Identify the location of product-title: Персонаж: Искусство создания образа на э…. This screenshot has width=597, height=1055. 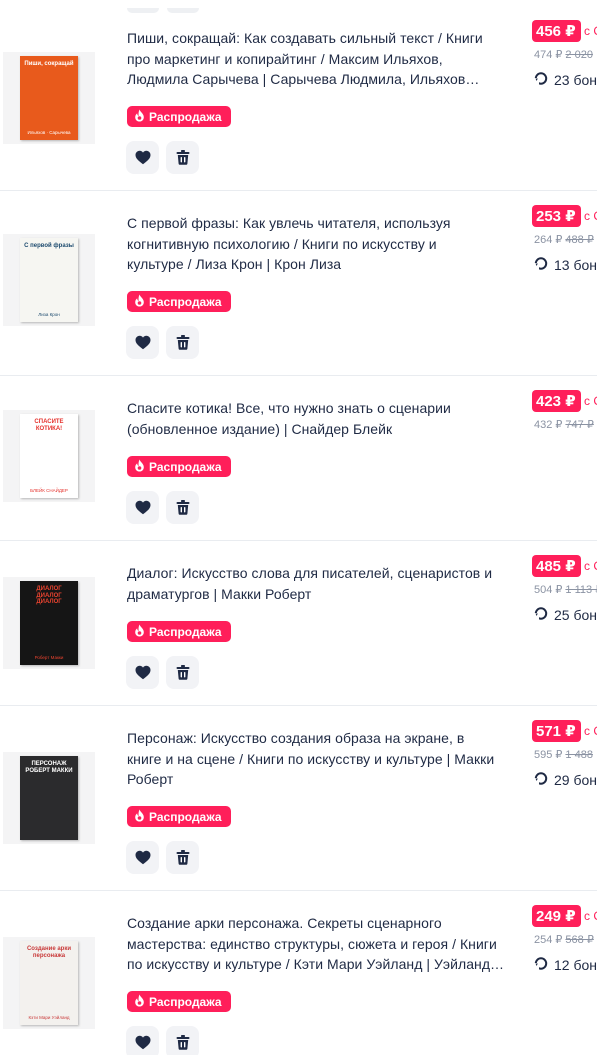
(317, 759).